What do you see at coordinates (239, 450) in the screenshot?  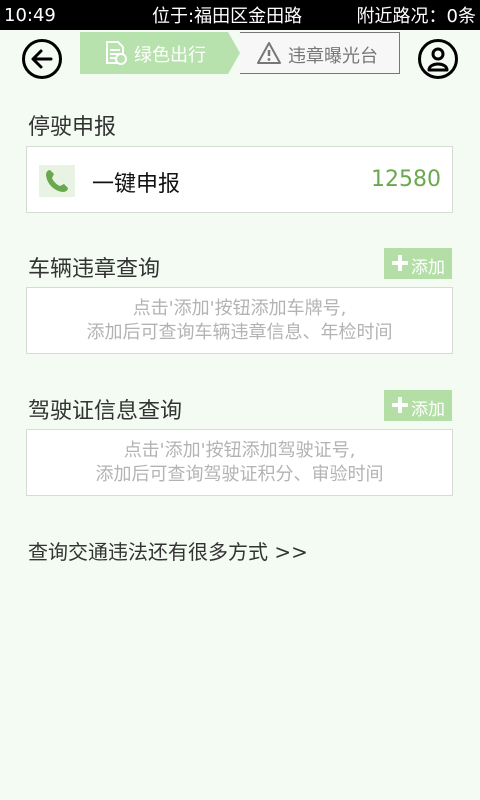 I see `license-hint-line1: 点击'添加'按钮添加驾驶证号,` at bounding box center [239, 450].